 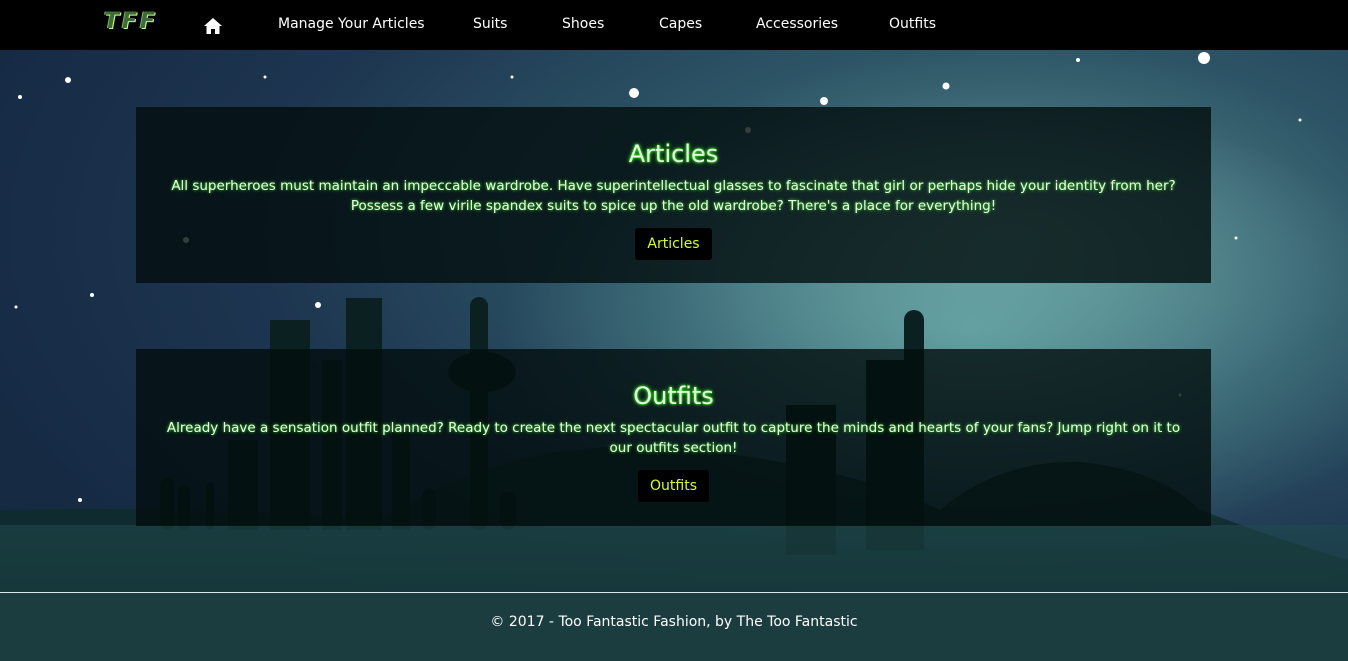 What do you see at coordinates (674, 592) in the screenshot?
I see `footer-divider` at bounding box center [674, 592].